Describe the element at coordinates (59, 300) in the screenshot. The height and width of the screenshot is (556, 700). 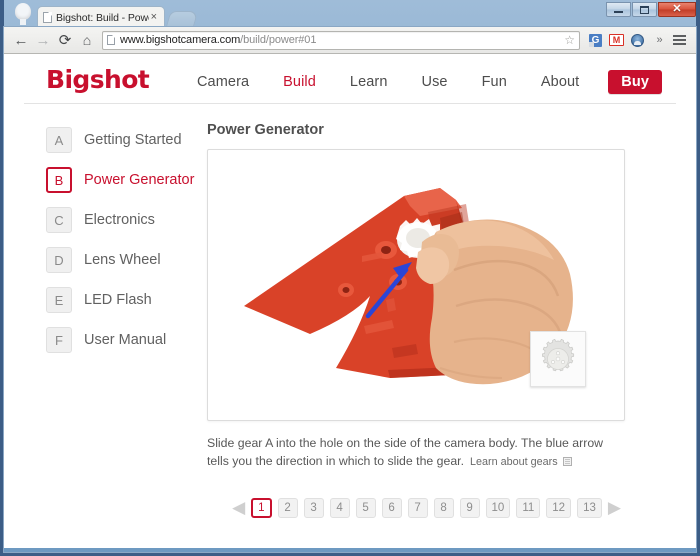
I see `sidebar-badge: E` at that location.